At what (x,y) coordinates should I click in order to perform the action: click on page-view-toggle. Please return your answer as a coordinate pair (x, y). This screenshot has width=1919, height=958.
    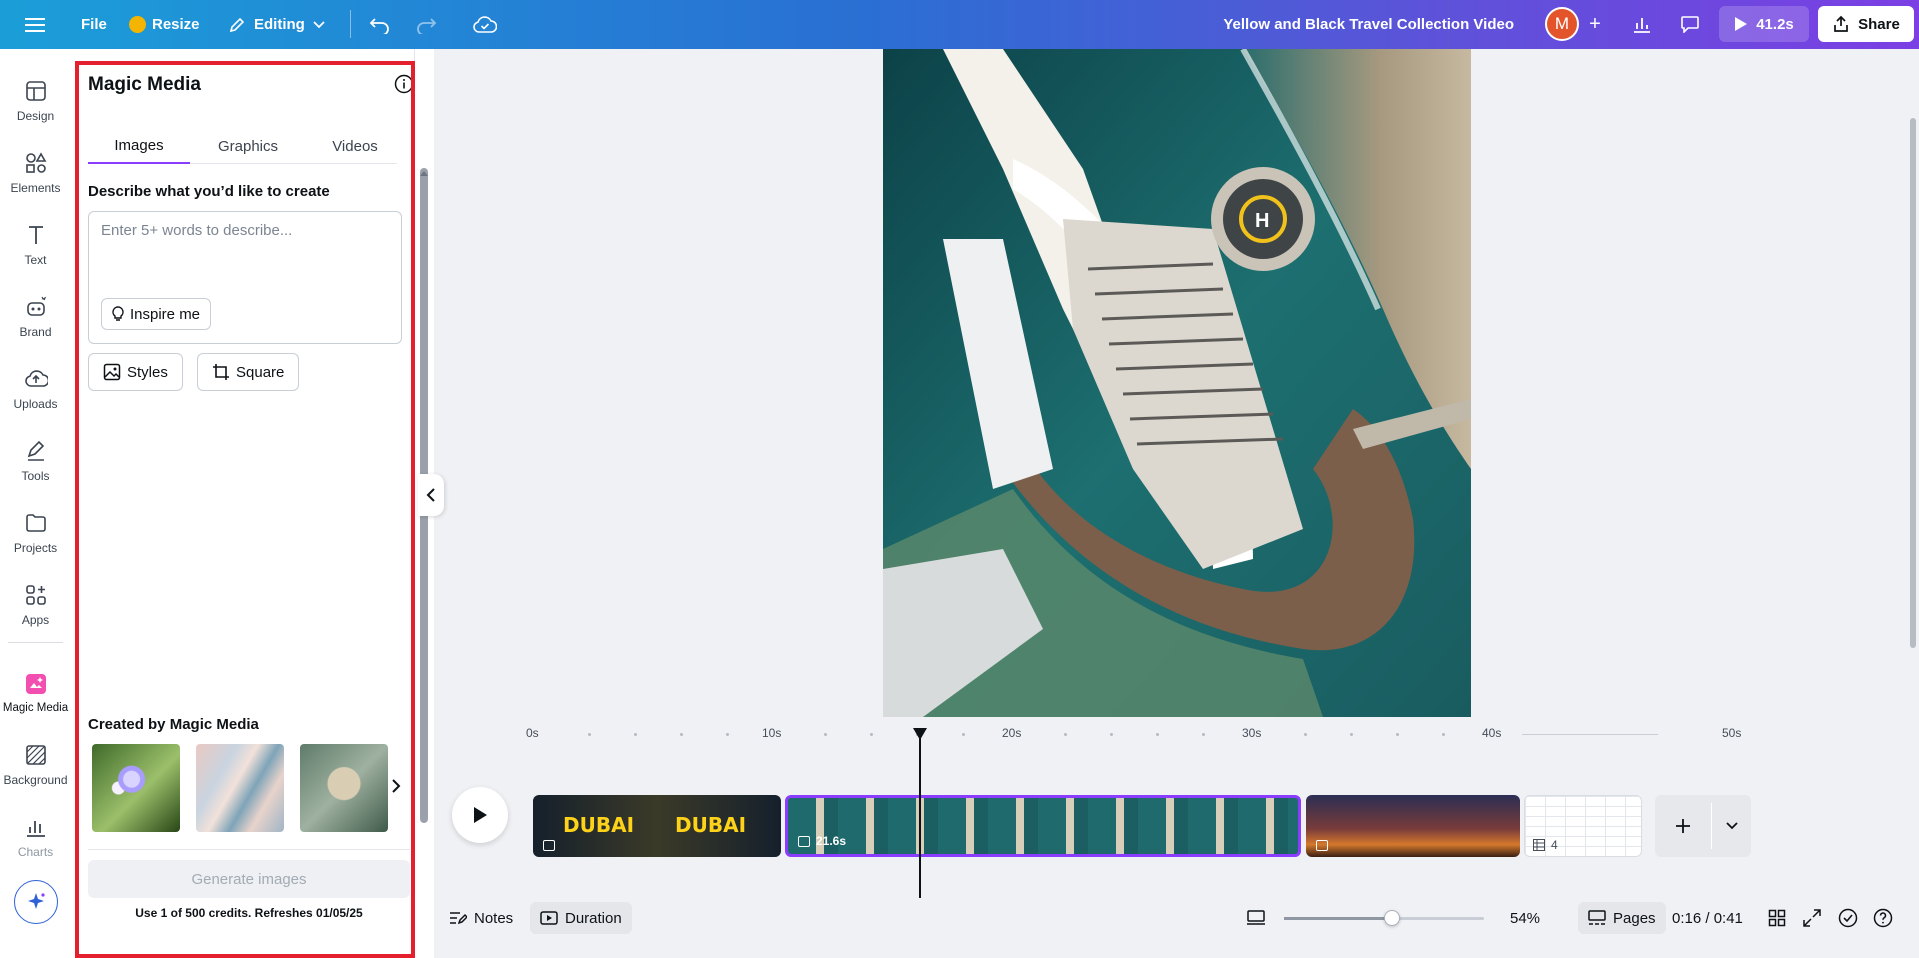
    Looking at the image, I should click on (1256, 918).